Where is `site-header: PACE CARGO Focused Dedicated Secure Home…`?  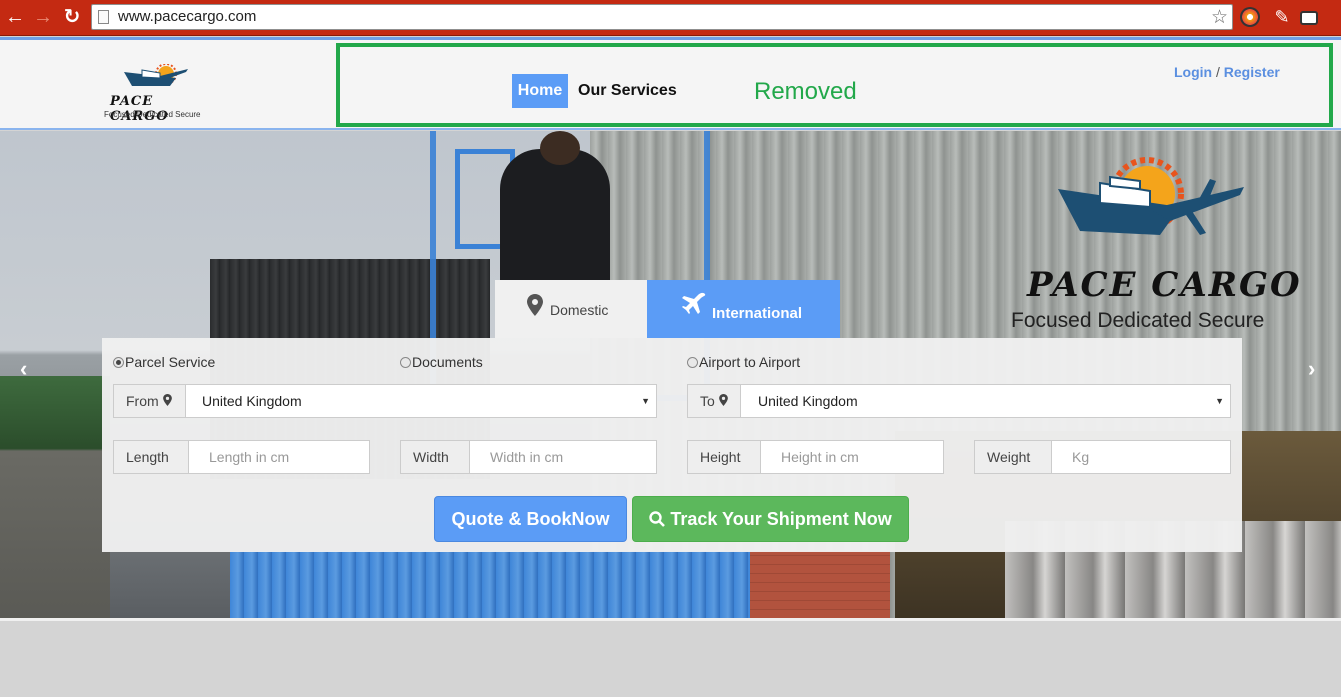
site-header: PACE CARGO Focused Dedicated Secure Home… is located at coordinates (670, 83).